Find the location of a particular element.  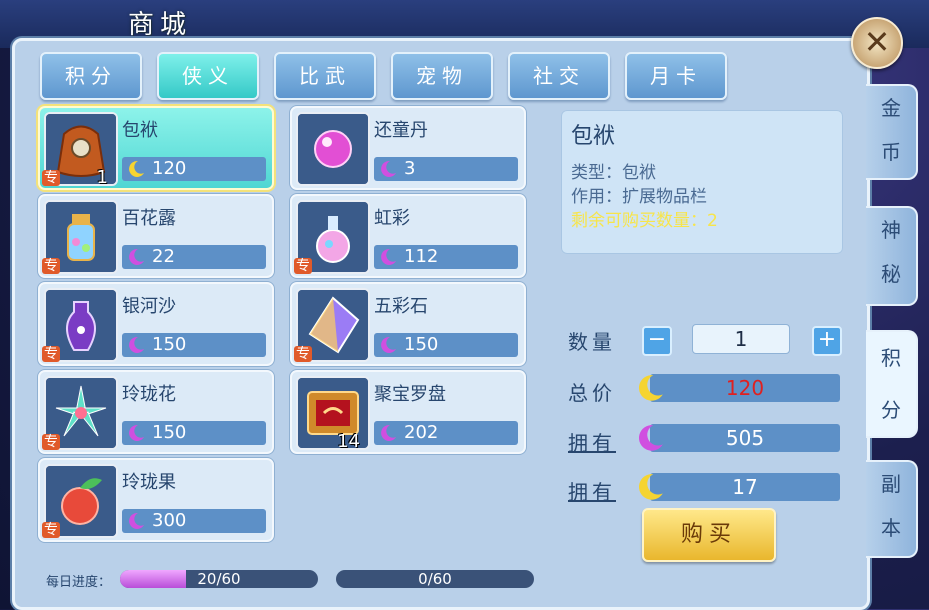

item-name: 聚宝罗盘 is located at coordinates (410, 394).